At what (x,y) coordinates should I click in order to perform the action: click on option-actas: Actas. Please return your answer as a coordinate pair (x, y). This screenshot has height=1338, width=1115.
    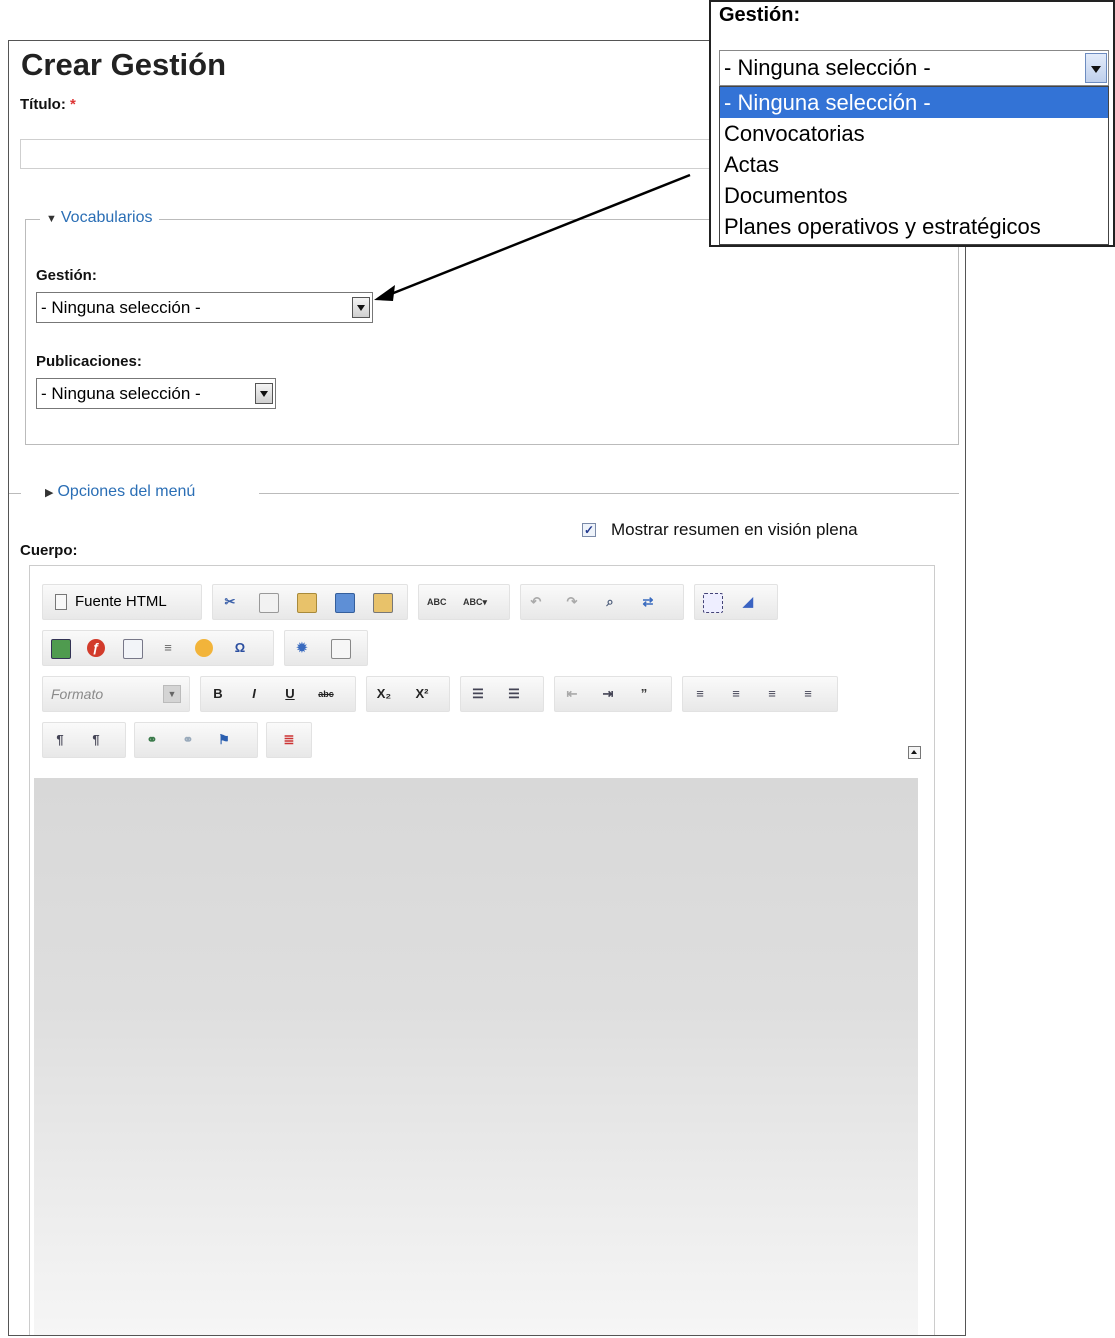
    Looking at the image, I should click on (914, 164).